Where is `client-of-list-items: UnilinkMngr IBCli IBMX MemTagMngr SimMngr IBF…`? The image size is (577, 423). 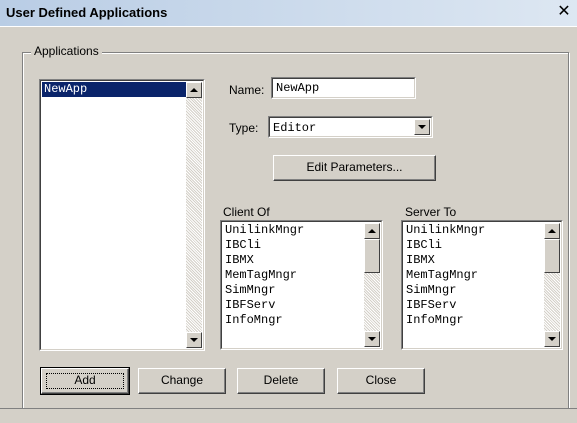
client-of-list-items: UnilinkMngr IBCli IBMX MemTagMngr SimMngr IBF… is located at coordinates (293, 275).